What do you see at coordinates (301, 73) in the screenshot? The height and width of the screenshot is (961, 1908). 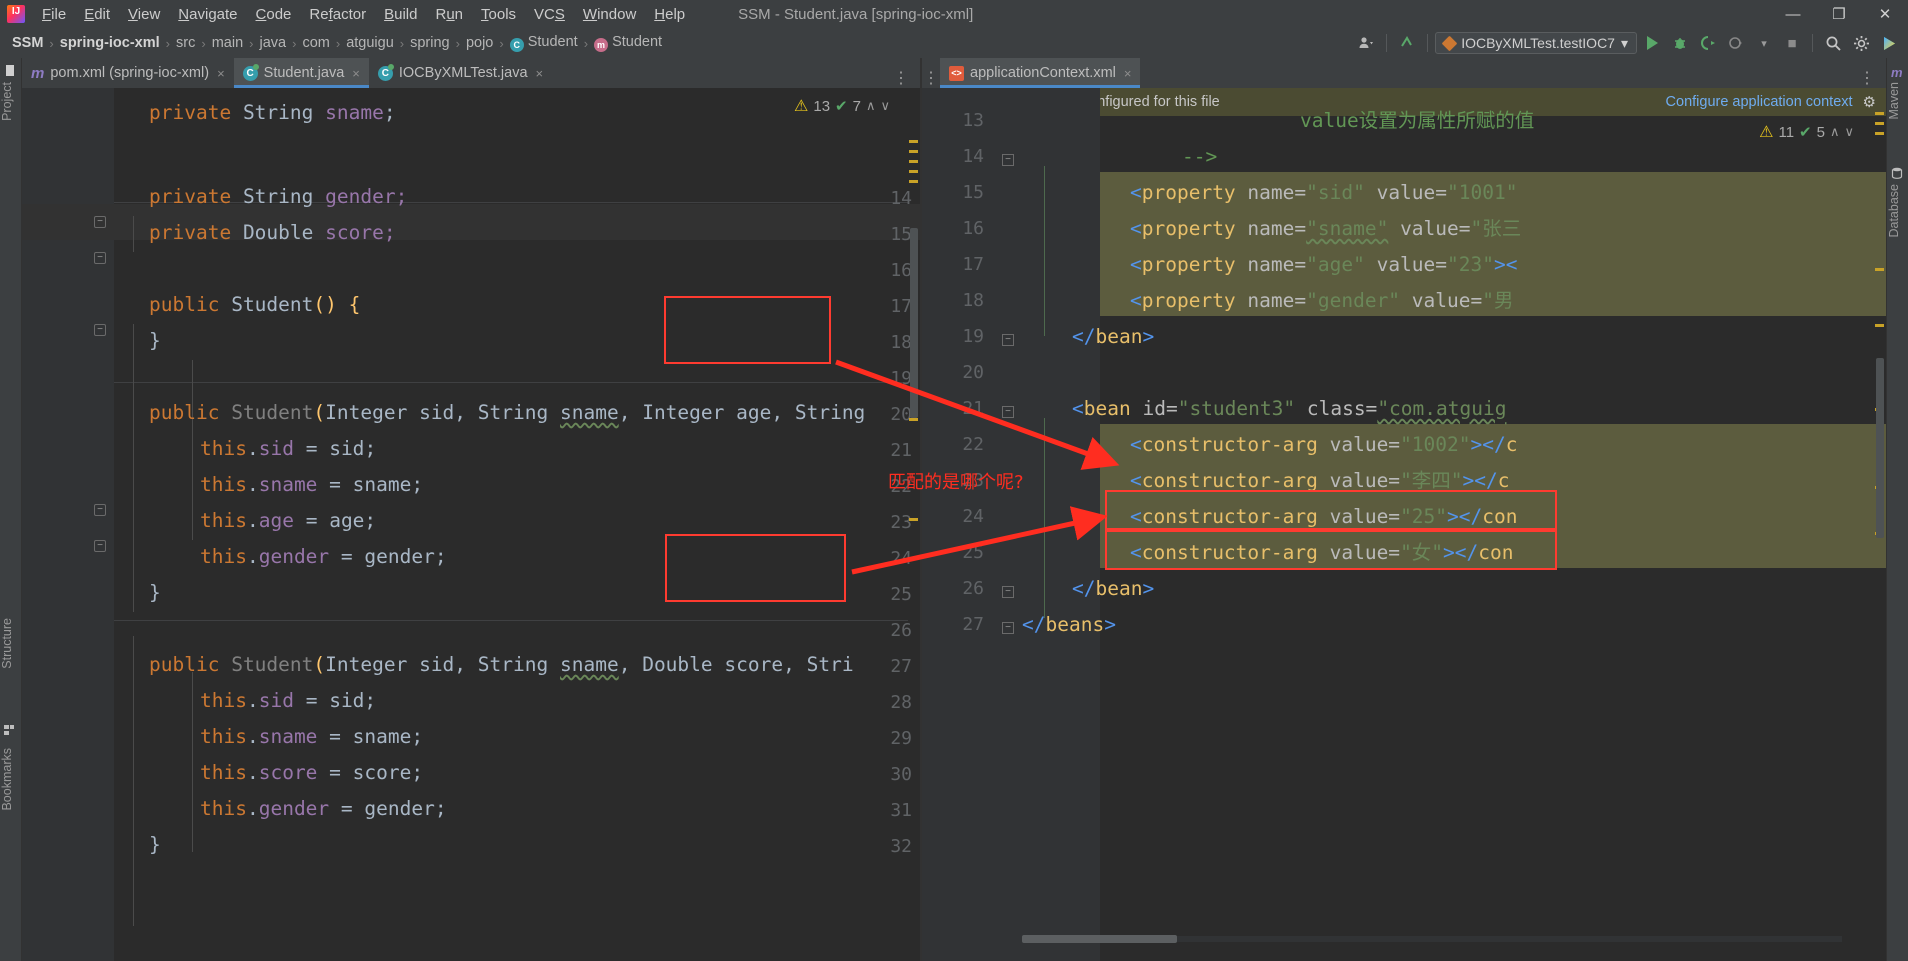 I see `tab-student-java: C Student.java ×` at bounding box center [301, 73].